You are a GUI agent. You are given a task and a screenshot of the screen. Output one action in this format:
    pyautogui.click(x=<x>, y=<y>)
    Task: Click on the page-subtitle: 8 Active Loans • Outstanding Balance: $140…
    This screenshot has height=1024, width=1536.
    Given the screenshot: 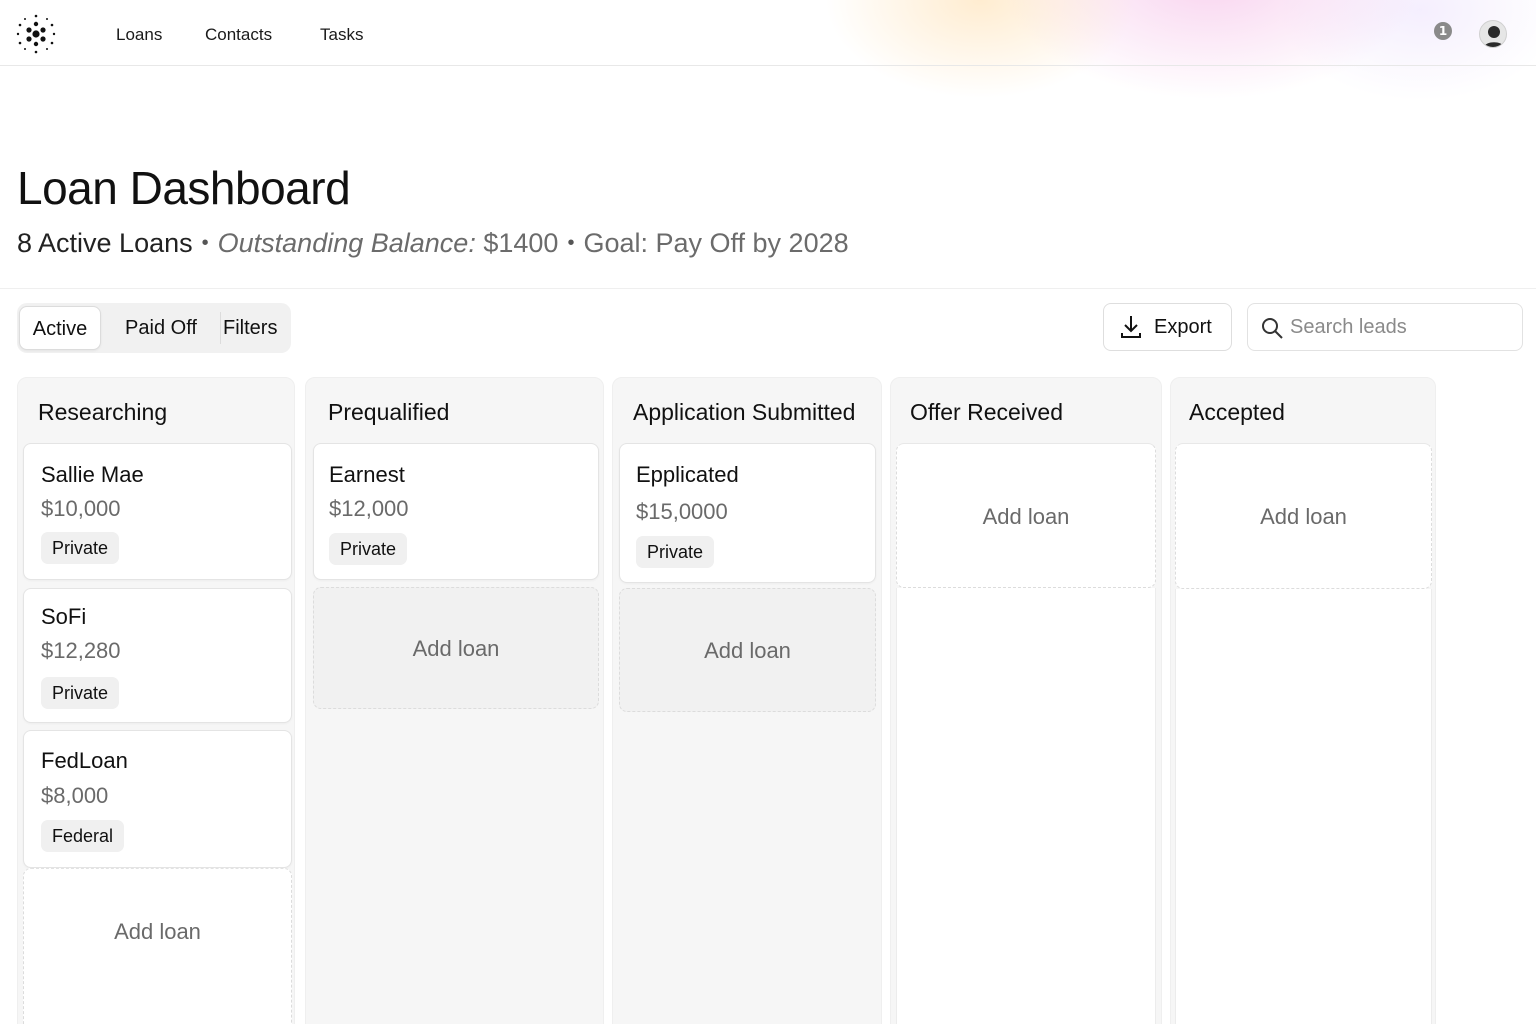 What is the action you would take?
    pyautogui.click(x=433, y=243)
    